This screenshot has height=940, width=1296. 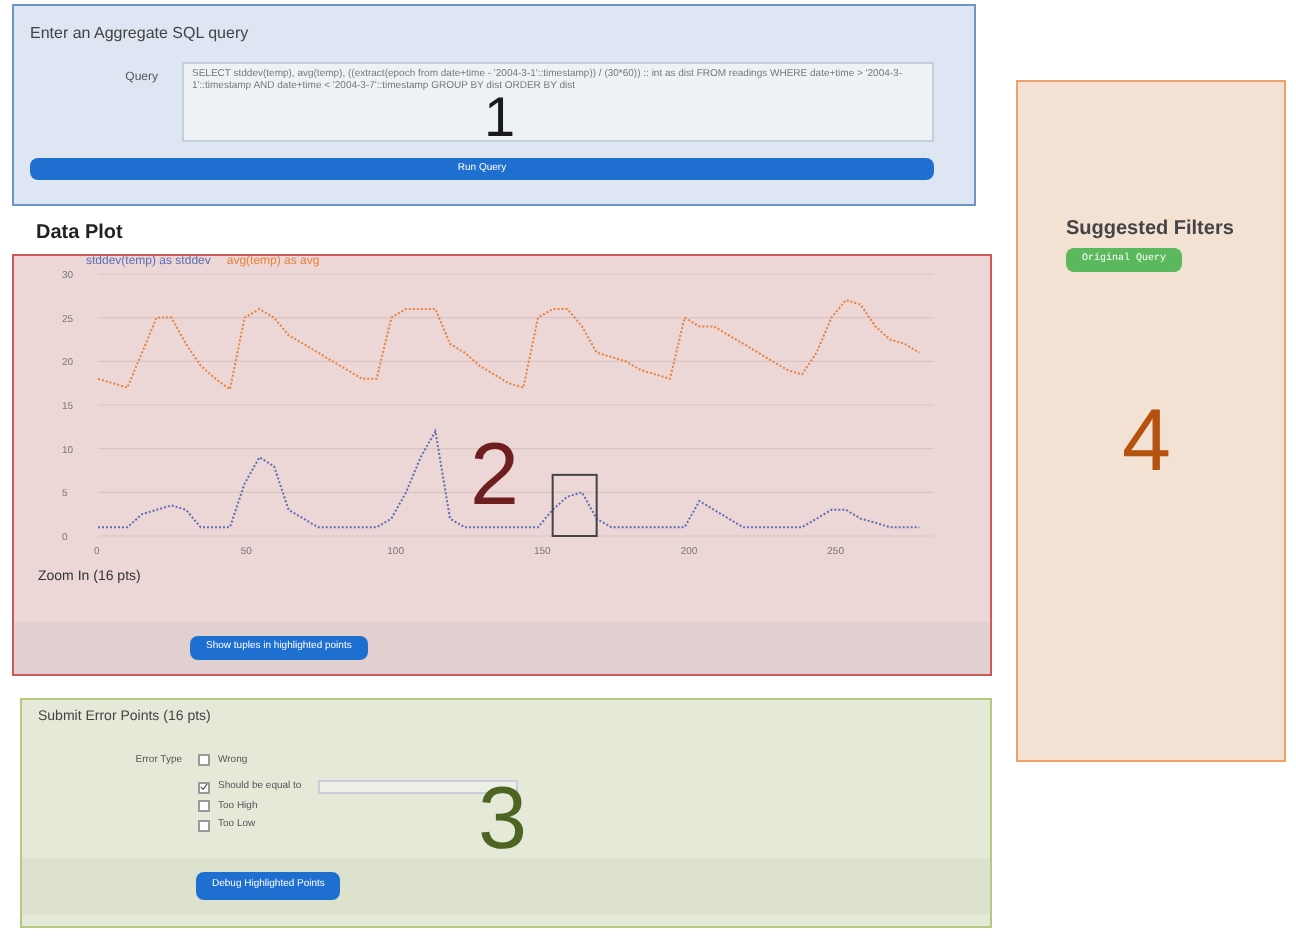 I want to click on panel-title: Enter an Aggregate SQL query, so click(x=140, y=34).